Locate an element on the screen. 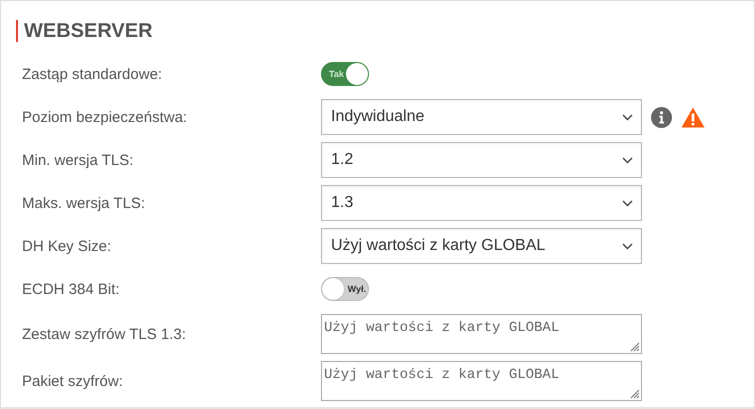 This screenshot has width=755, height=409. field-label: Poziom bezpieczeństwa: is located at coordinates (105, 117).